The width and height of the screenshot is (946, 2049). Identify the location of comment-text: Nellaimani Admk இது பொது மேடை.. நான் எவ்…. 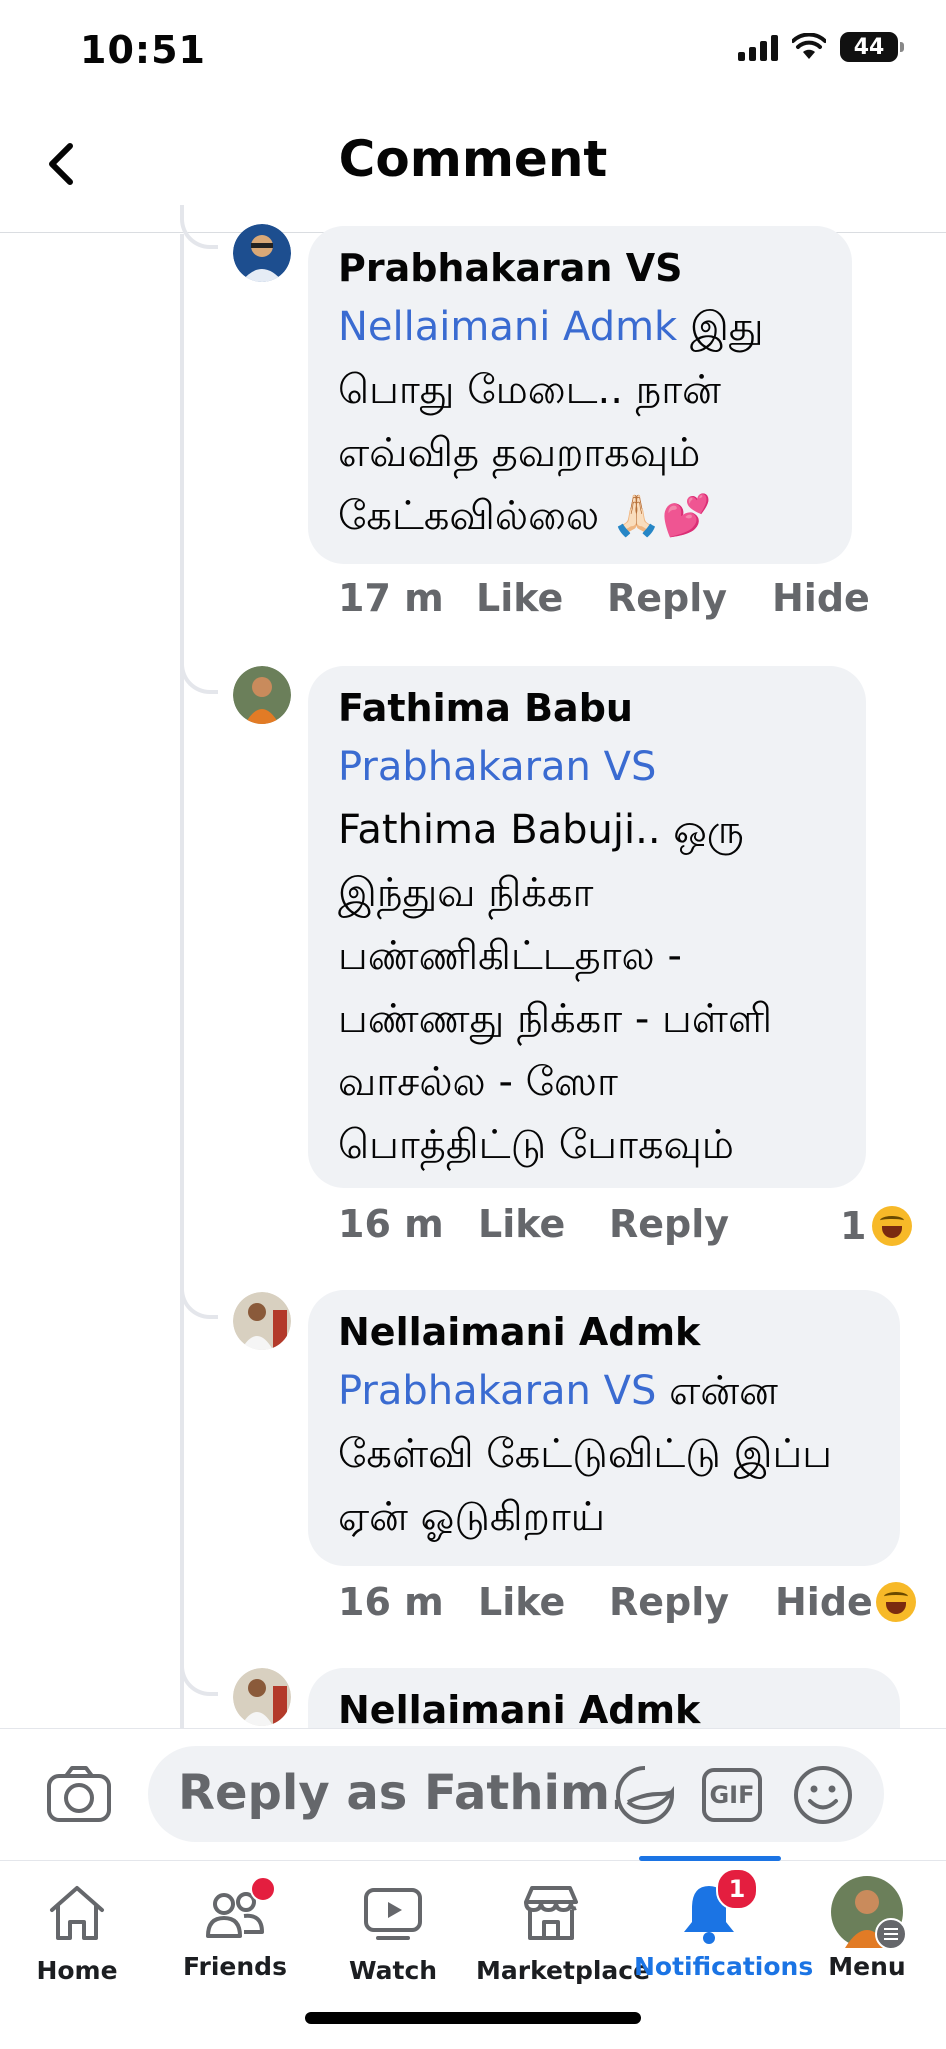
(551, 421).